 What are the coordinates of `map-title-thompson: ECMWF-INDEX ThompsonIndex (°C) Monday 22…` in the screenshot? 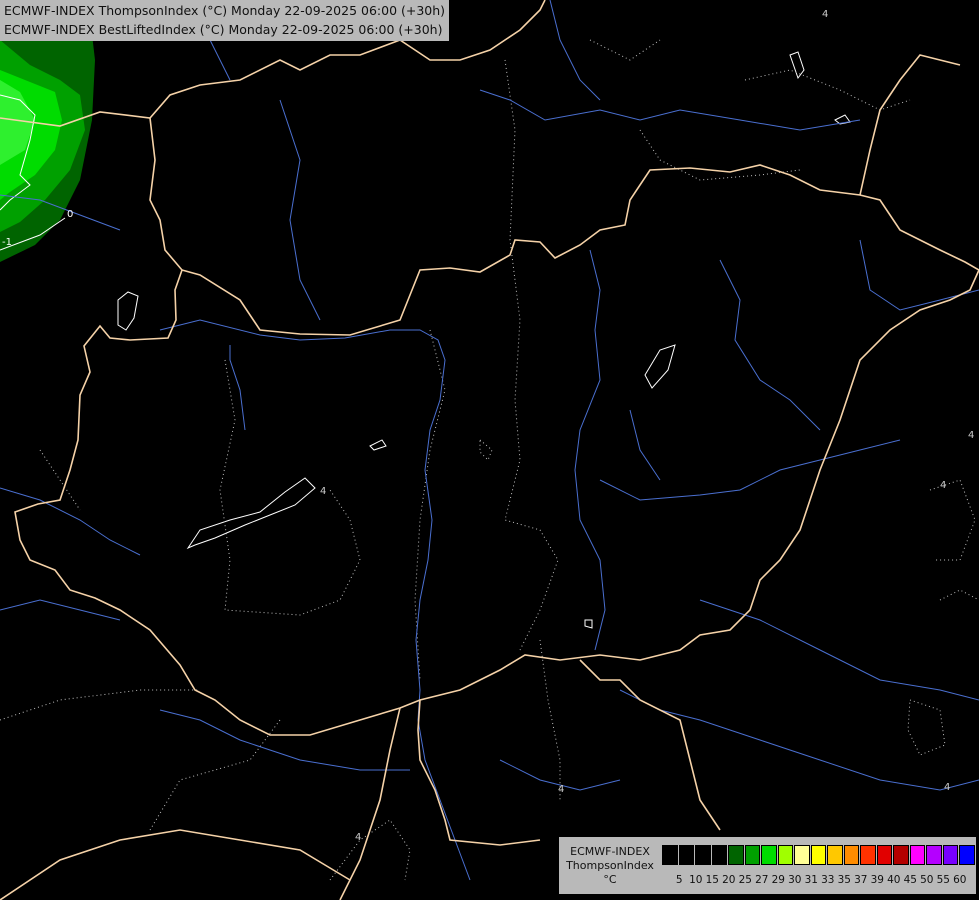 It's located at (225, 10).